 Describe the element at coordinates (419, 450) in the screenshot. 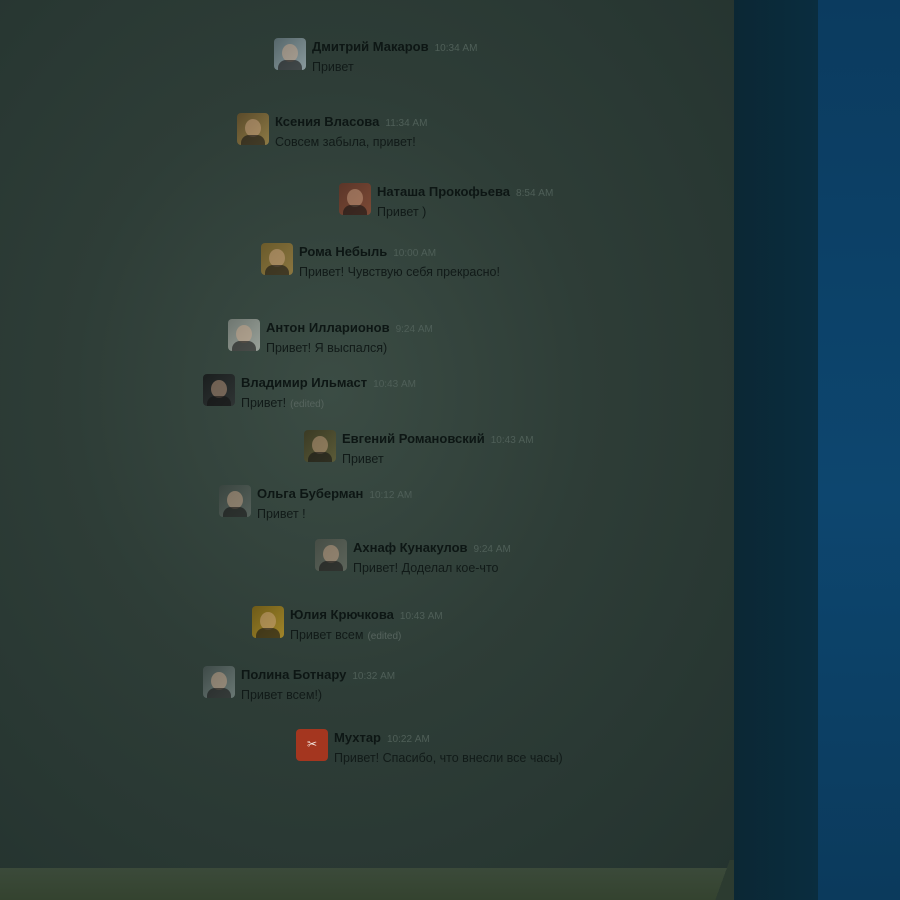

I see `message: Евгений Романовский 10:43 AM Привет` at that location.